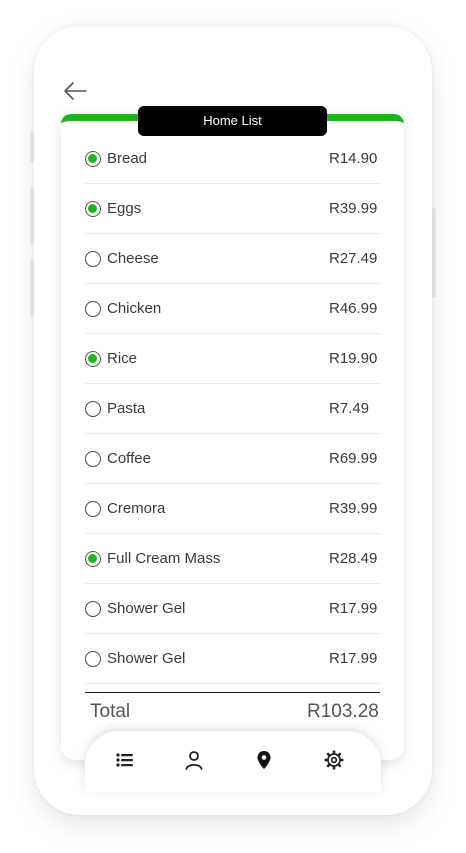  I want to click on list-item: Coffee R69.99, so click(233, 459).